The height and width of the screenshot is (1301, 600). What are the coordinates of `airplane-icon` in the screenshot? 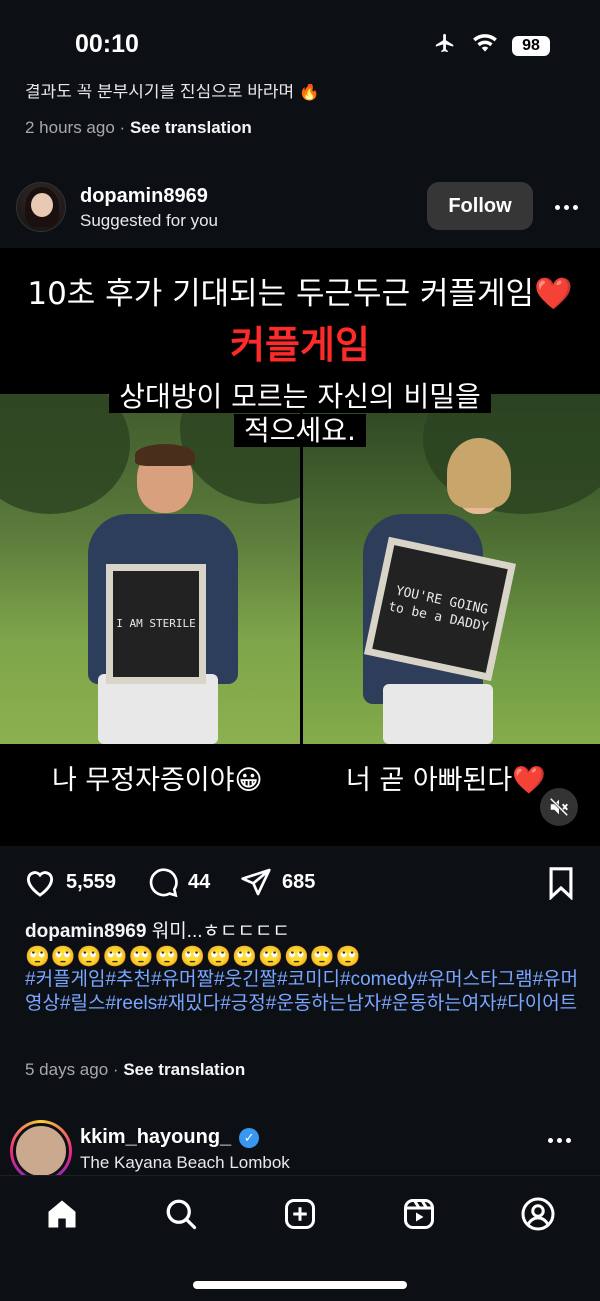 It's located at (445, 45).